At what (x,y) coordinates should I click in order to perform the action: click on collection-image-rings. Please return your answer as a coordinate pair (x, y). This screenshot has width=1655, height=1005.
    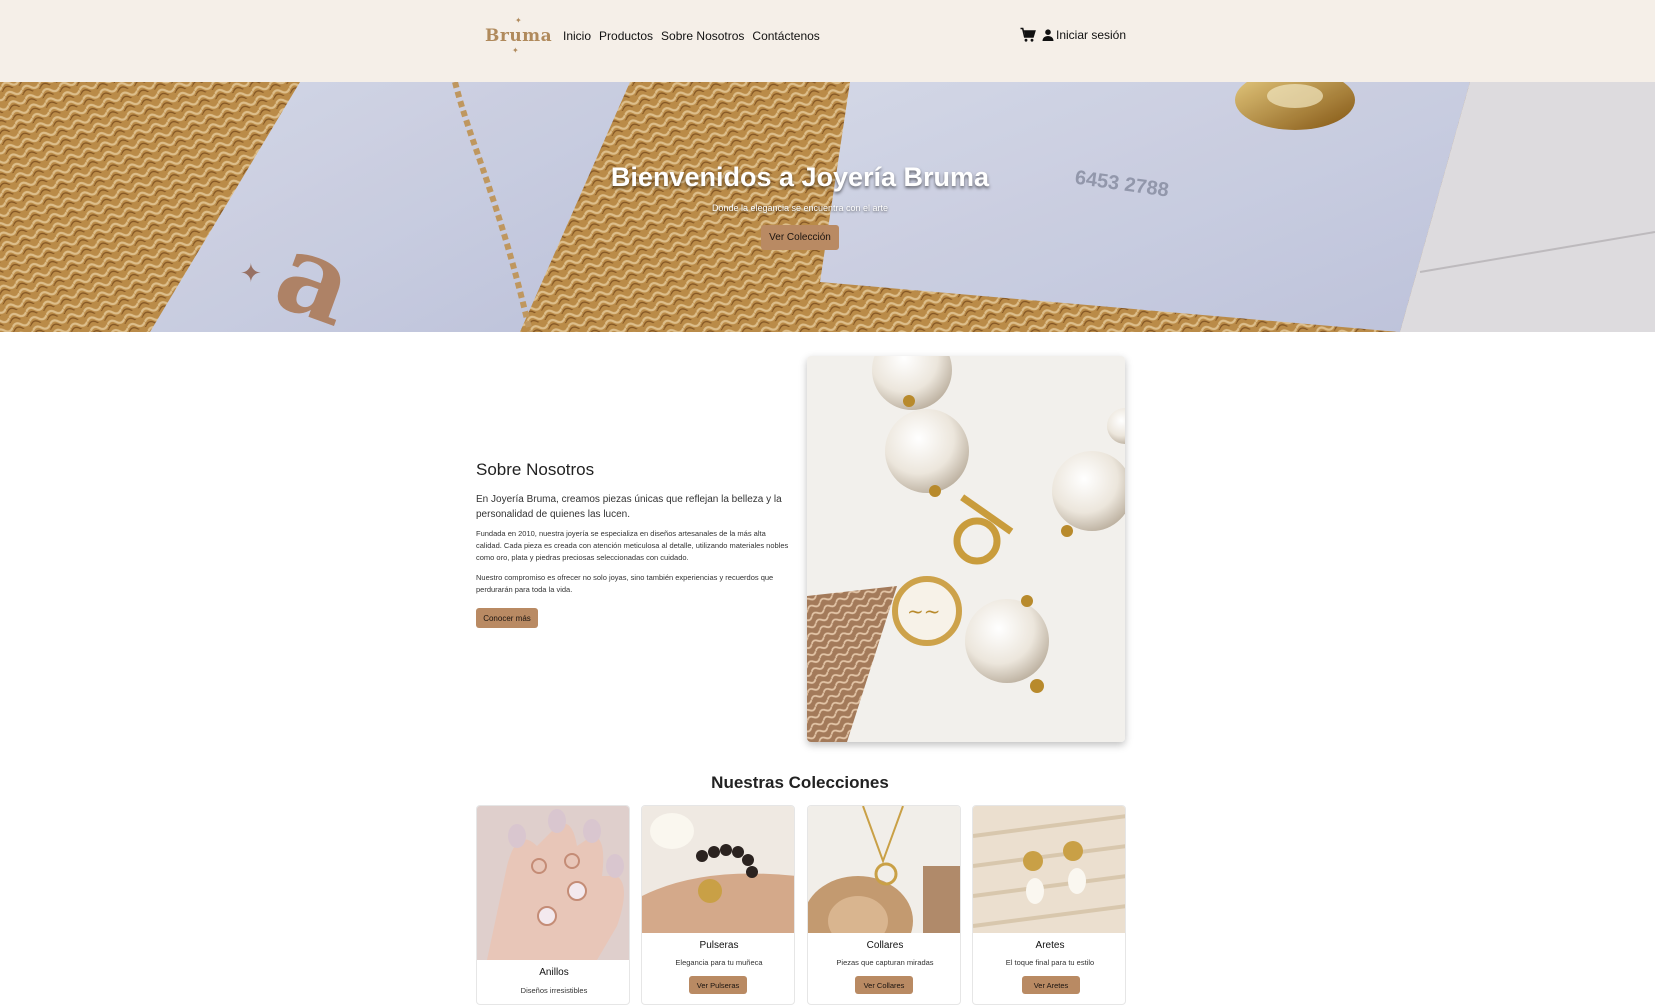
    Looking at the image, I should click on (553, 883).